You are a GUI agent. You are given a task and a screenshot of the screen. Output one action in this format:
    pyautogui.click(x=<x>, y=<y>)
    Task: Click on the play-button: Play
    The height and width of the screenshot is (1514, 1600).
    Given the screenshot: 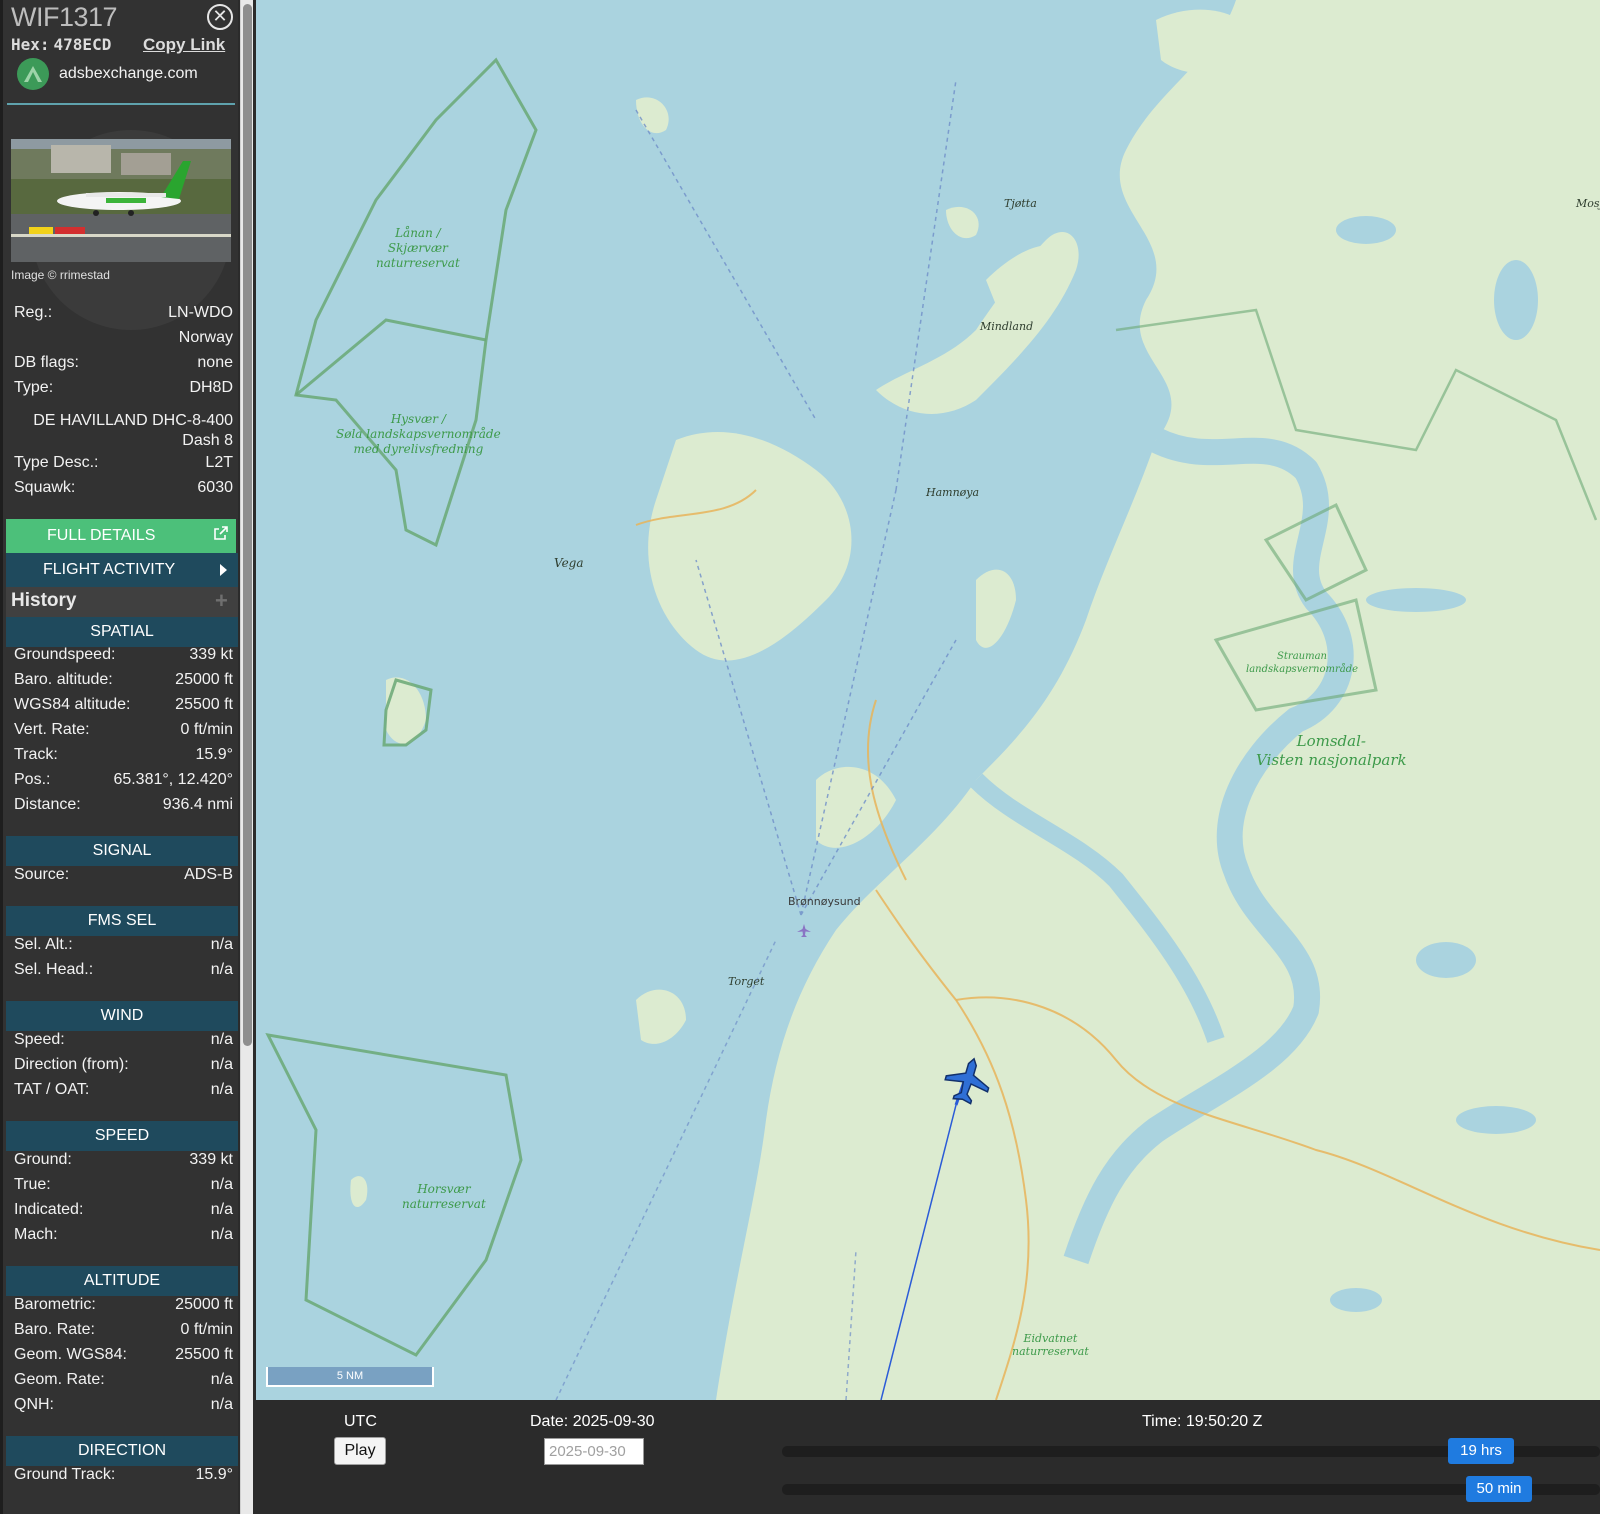 What is the action you would take?
    pyautogui.click(x=360, y=1451)
    